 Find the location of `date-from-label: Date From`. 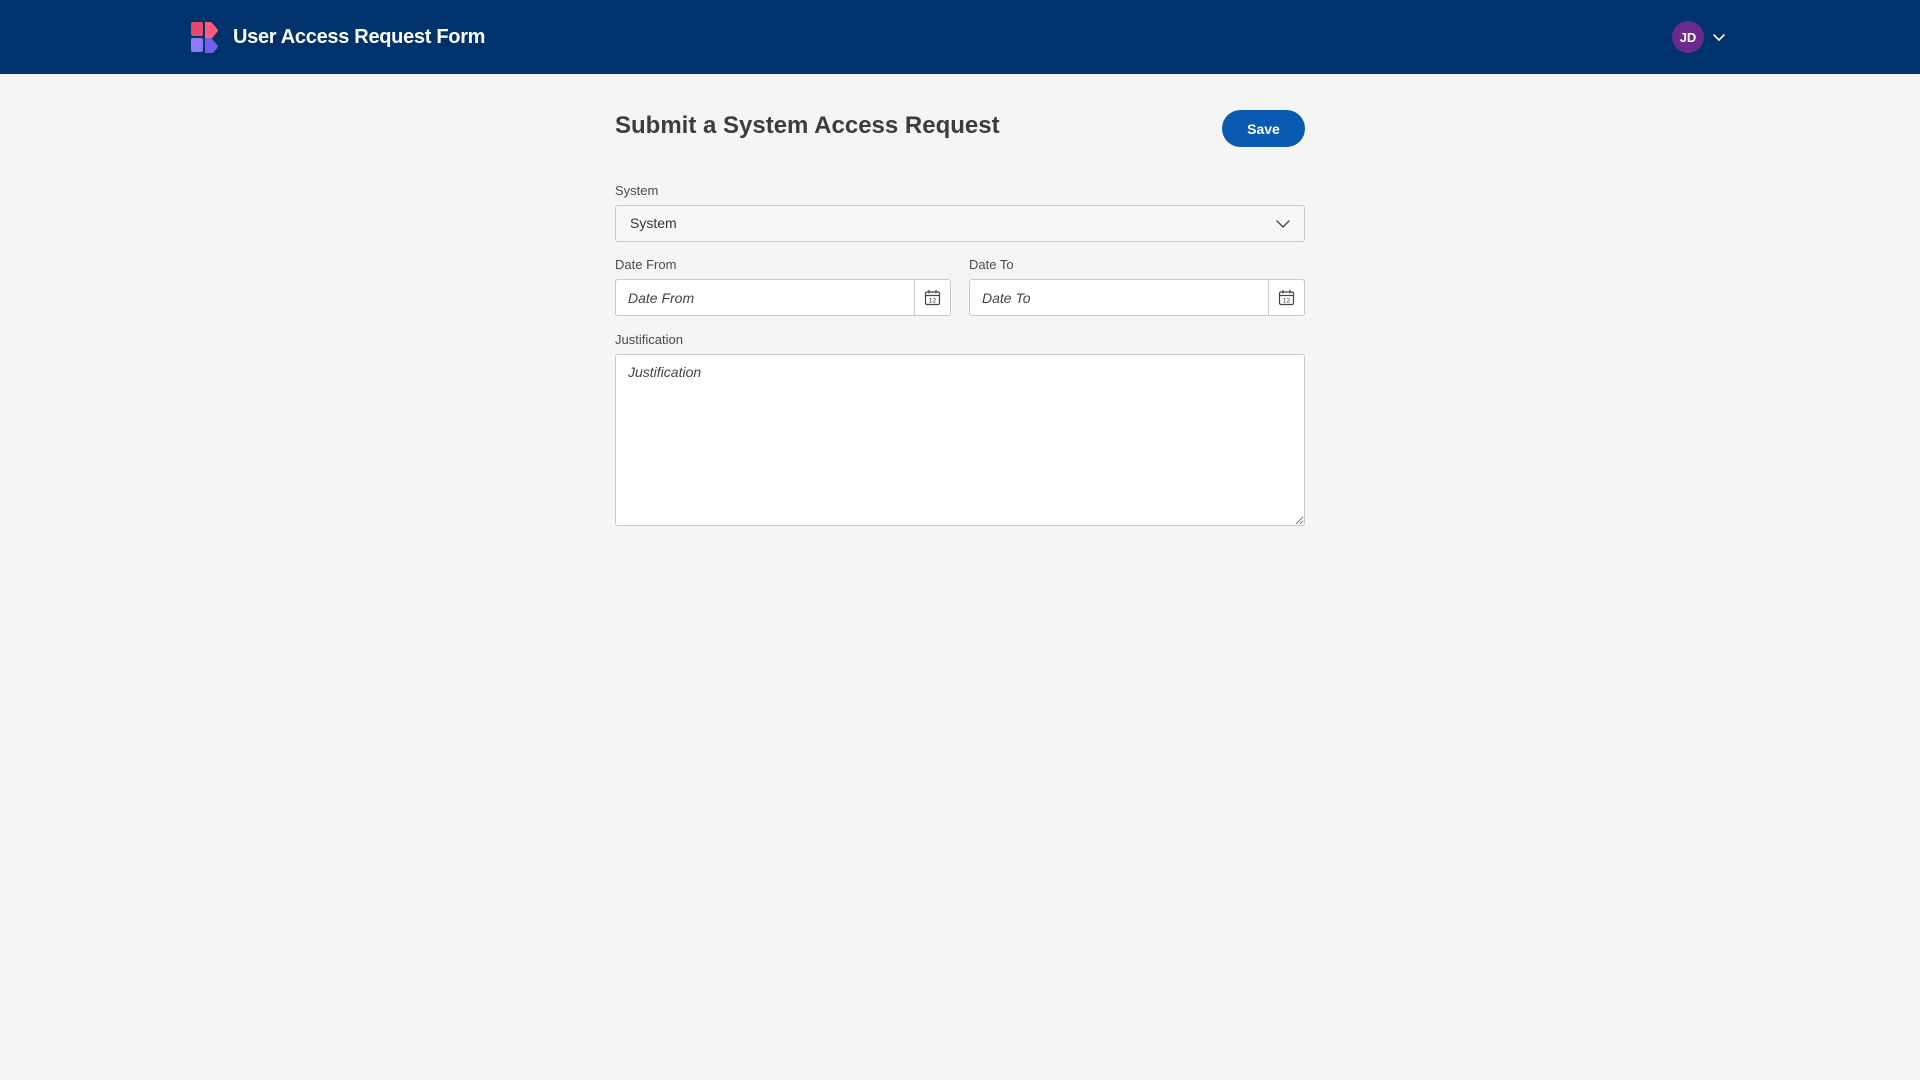

date-from-label: Date From is located at coordinates (646, 264).